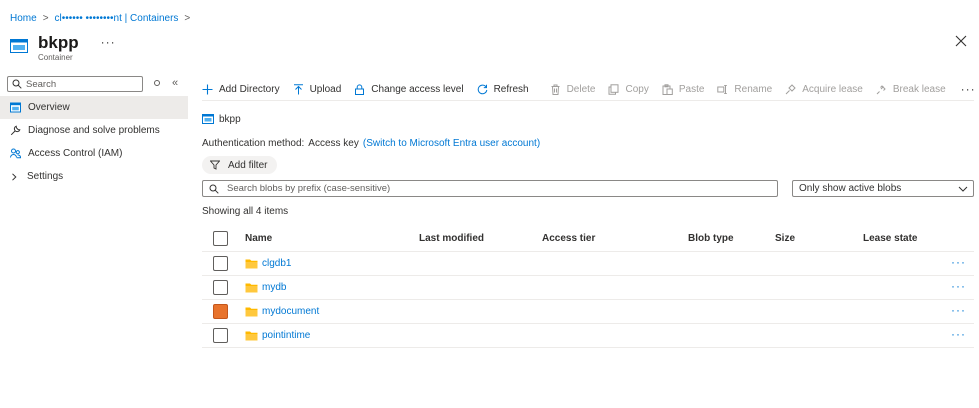 The height and width of the screenshot is (408, 979). I want to click on column-header-blob-type: Blob type, so click(711, 238).